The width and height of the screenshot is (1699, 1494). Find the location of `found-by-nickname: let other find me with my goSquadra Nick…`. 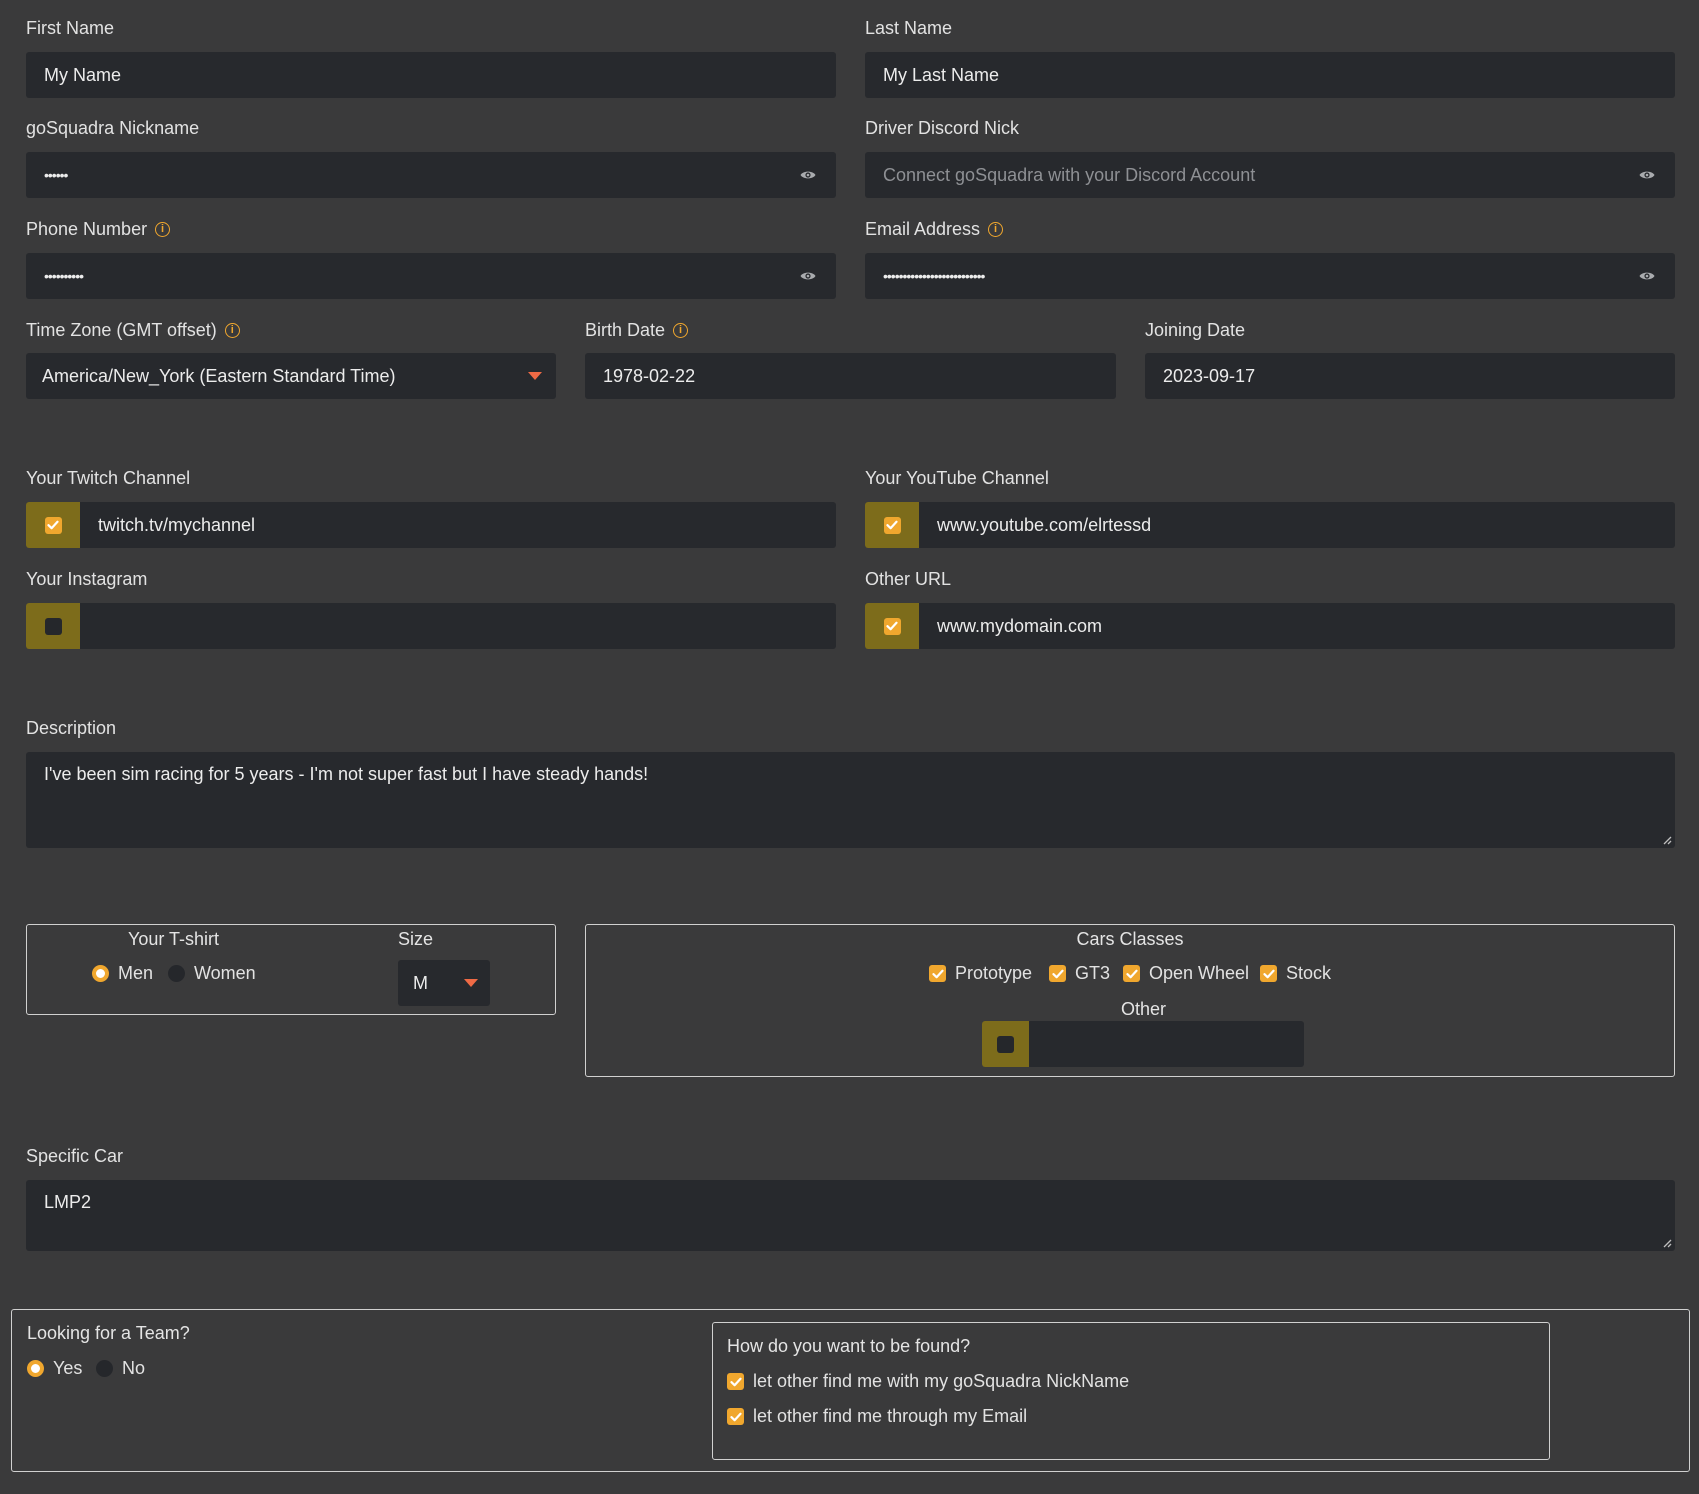

found-by-nickname: let other find me with my goSquadra Nick… is located at coordinates (928, 1381).